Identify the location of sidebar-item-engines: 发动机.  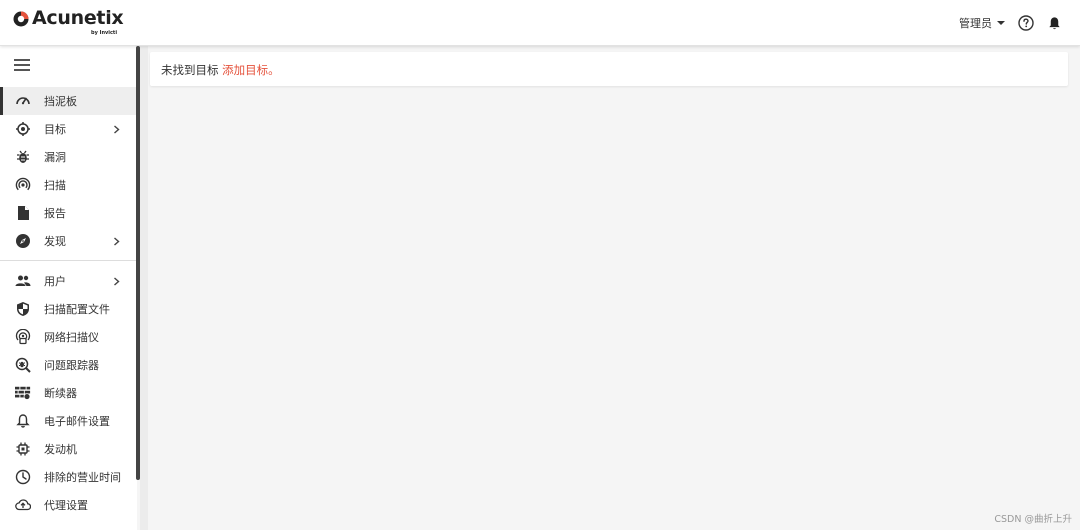
(68, 449).